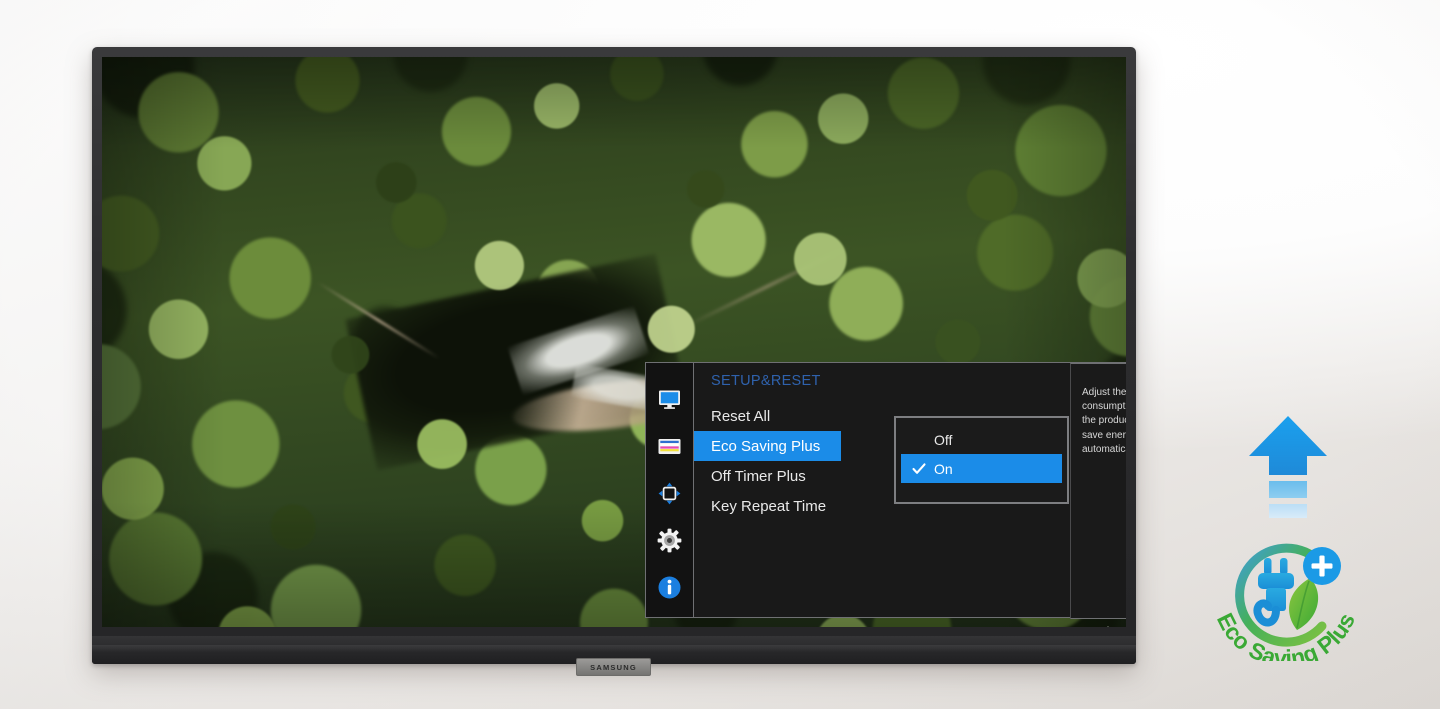 Image resolution: width=1440 pixels, height=709 pixels. Describe the element at coordinates (1285, 598) in the screenshot. I see `eco-saving-plus-logo: Eco Saving Plus` at that location.